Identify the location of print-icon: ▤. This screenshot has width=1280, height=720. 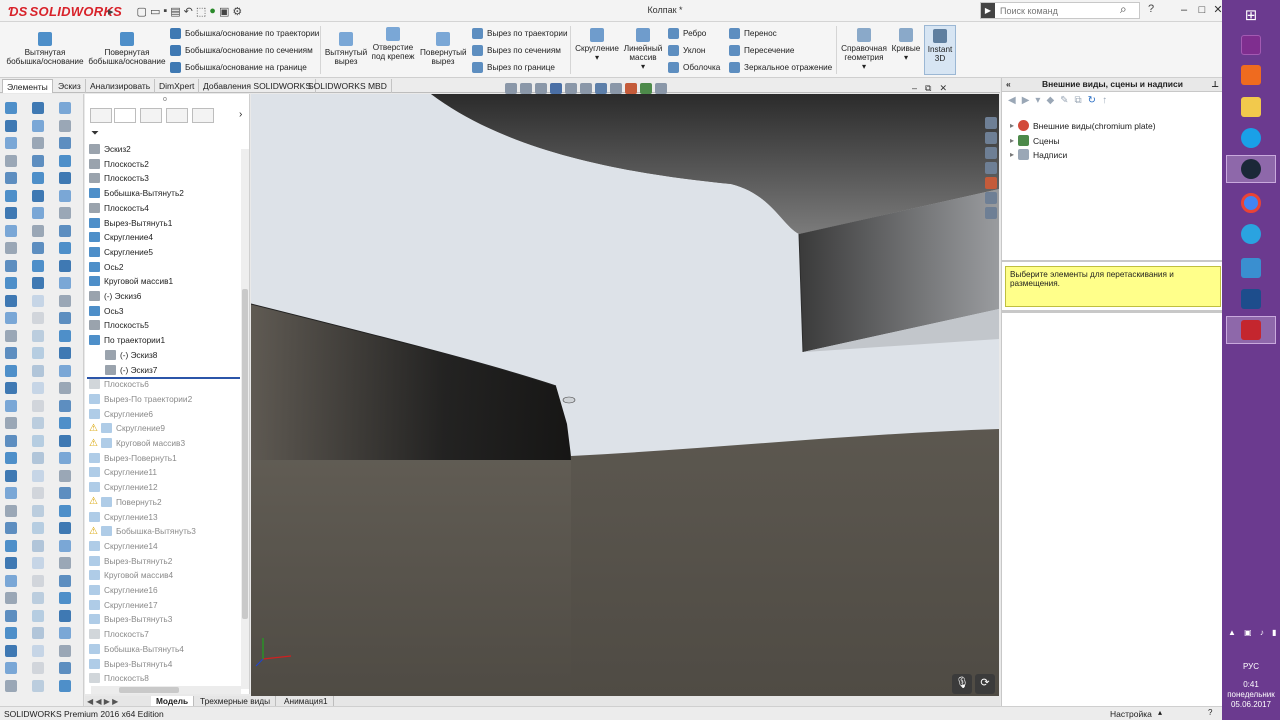
(175, 11).